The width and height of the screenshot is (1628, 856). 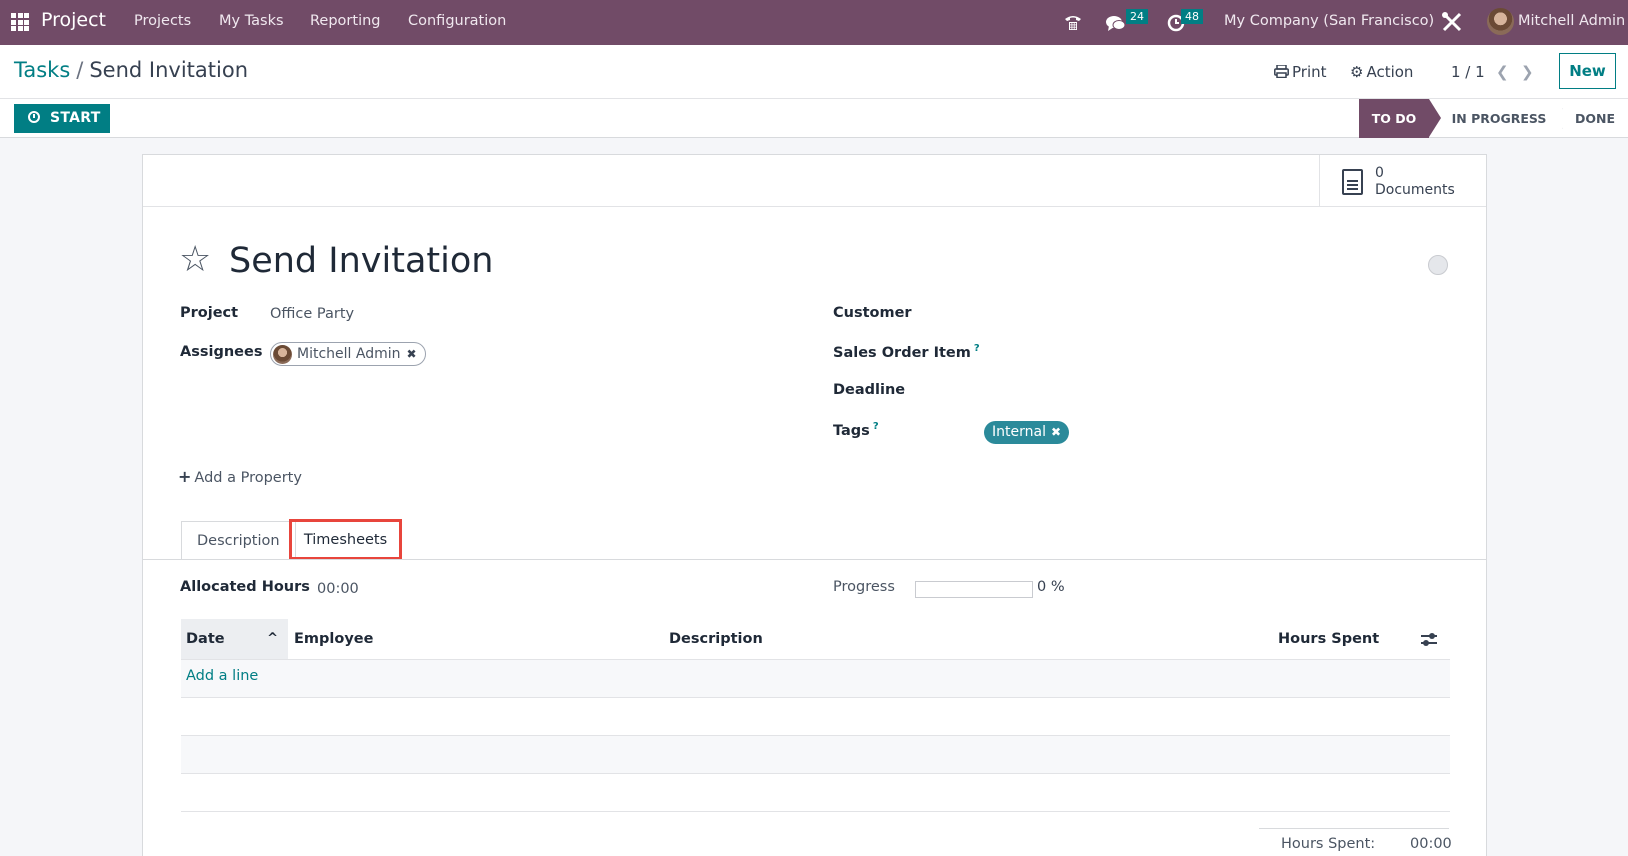 I want to click on plus-icon: +, so click(x=185, y=476).